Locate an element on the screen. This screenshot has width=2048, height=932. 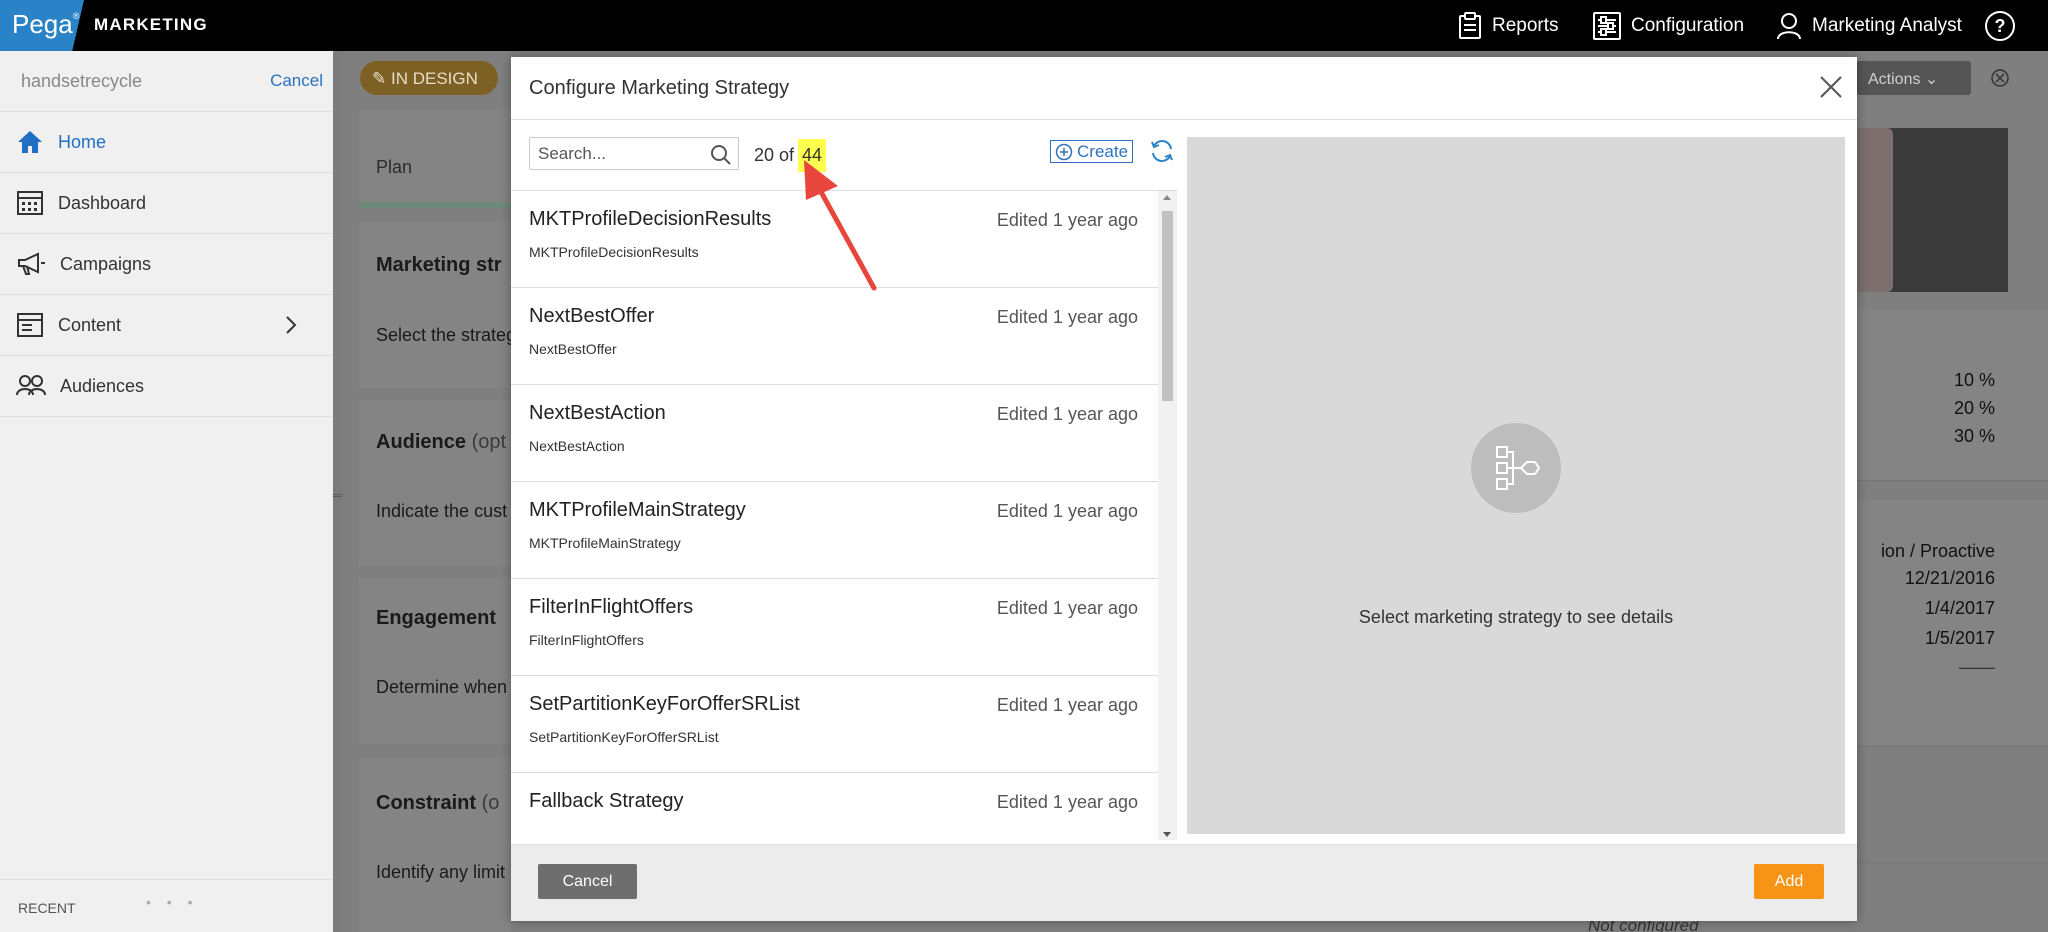
configuration-menu: Configuration is located at coordinates (1668, 25).